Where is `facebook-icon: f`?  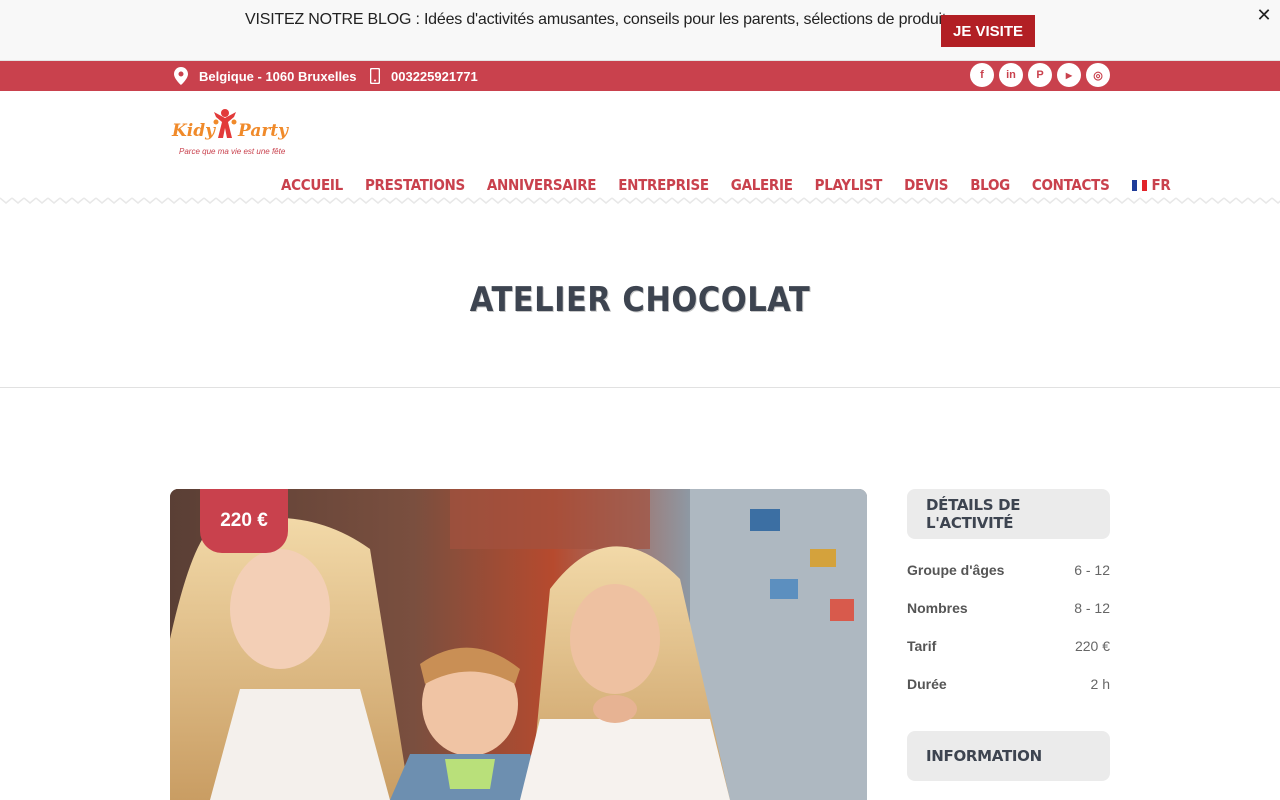 facebook-icon: f is located at coordinates (982, 75).